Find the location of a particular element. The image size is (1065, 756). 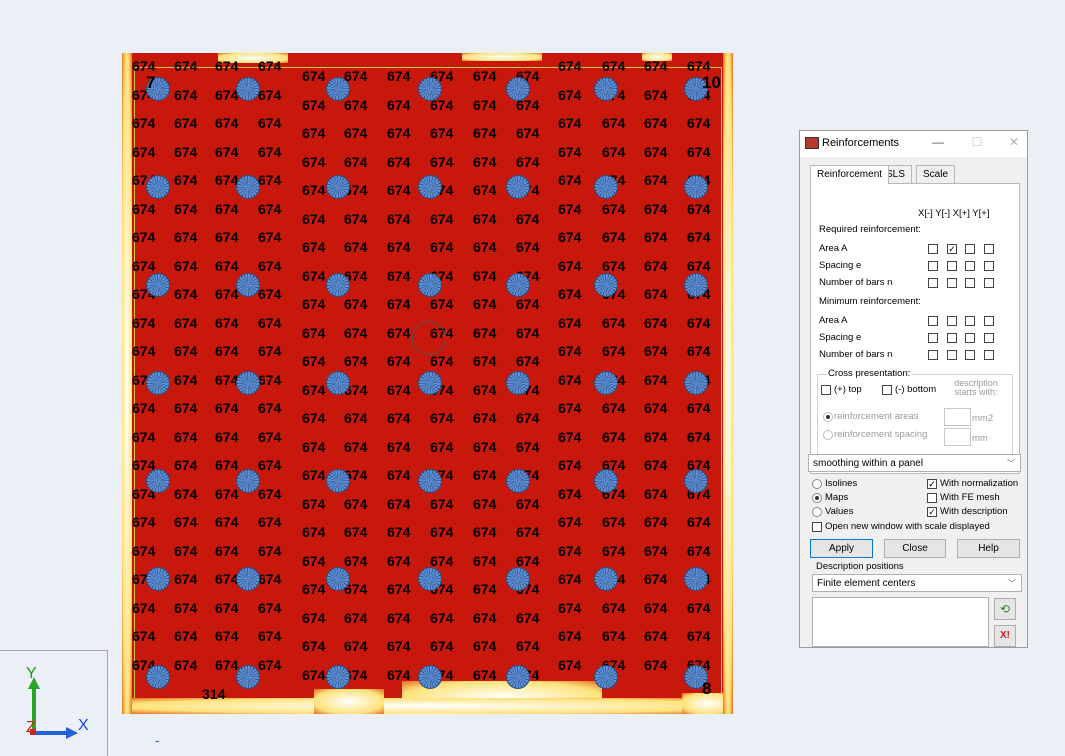

top-checkbox is located at coordinates (826, 390).